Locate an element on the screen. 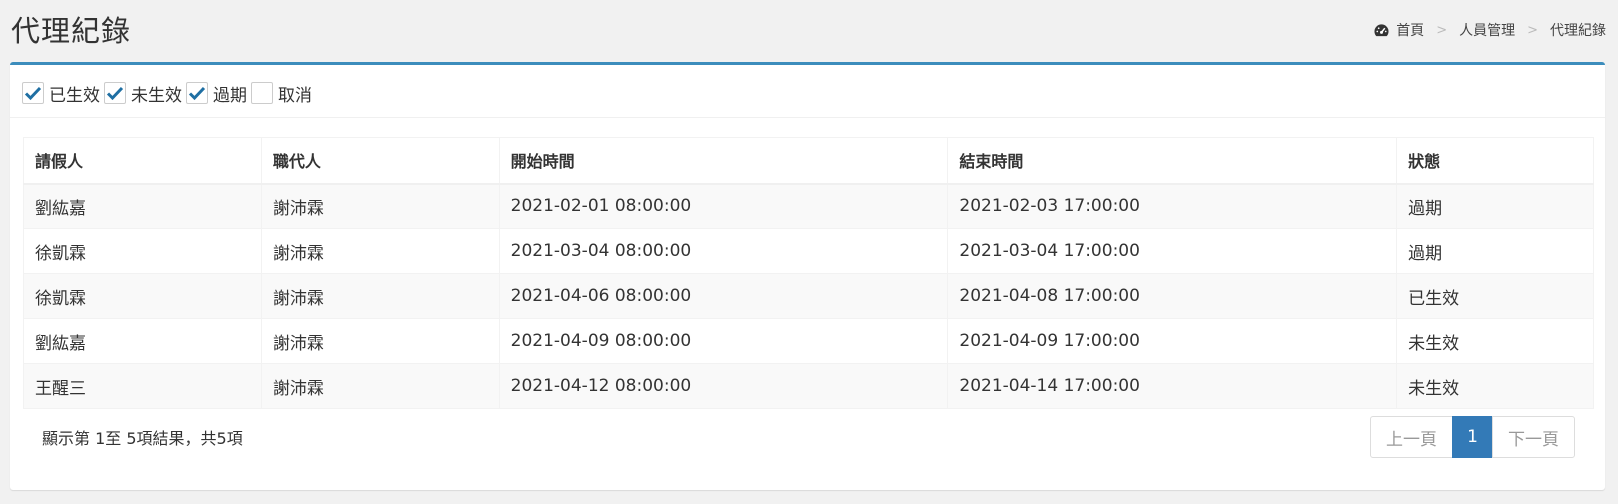  cell-start: 2021-02-01 08:00:00 is located at coordinates (723, 206).